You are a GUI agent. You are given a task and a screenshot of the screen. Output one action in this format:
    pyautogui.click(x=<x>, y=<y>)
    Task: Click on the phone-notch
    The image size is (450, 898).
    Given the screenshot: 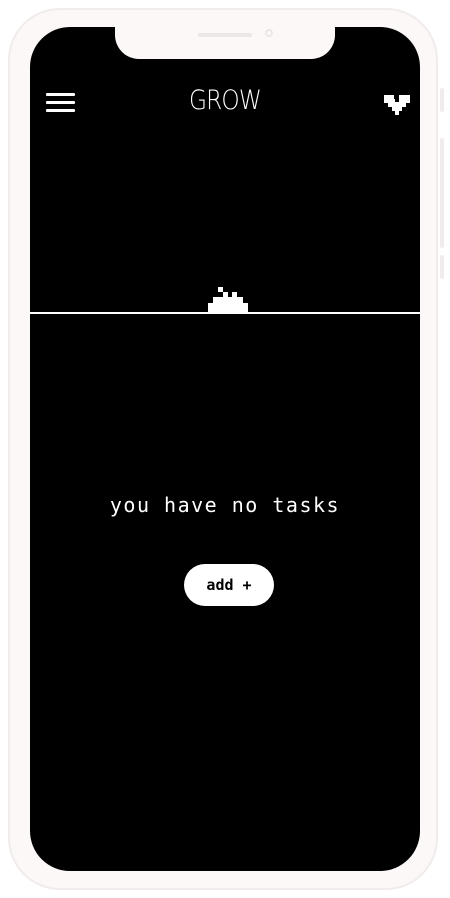 What is the action you would take?
    pyautogui.click(x=225, y=43)
    